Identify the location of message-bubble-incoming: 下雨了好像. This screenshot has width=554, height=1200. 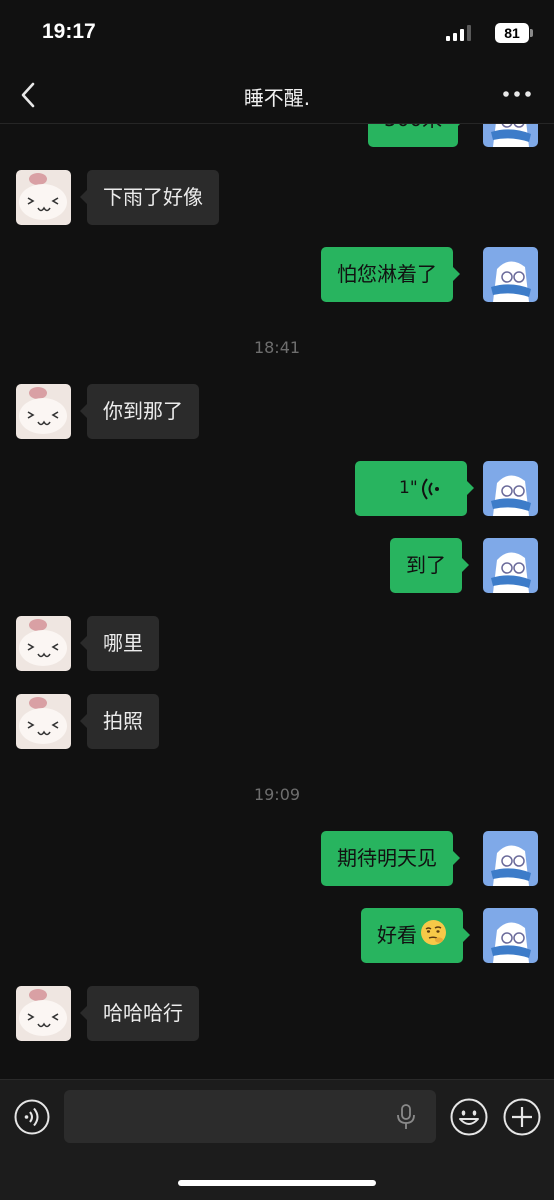
(149, 197).